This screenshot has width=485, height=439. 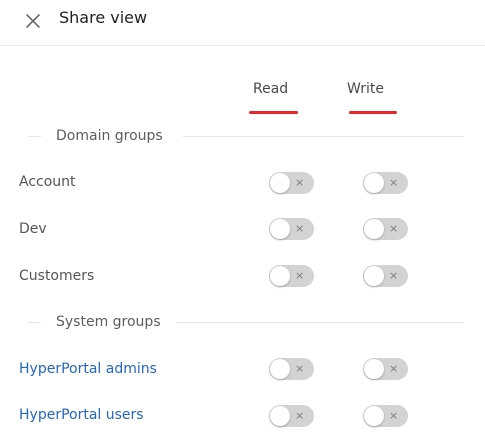 What do you see at coordinates (291, 229) in the screenshot?
I see `toggle-dev-read: ×` at bounding box center [291, 229].